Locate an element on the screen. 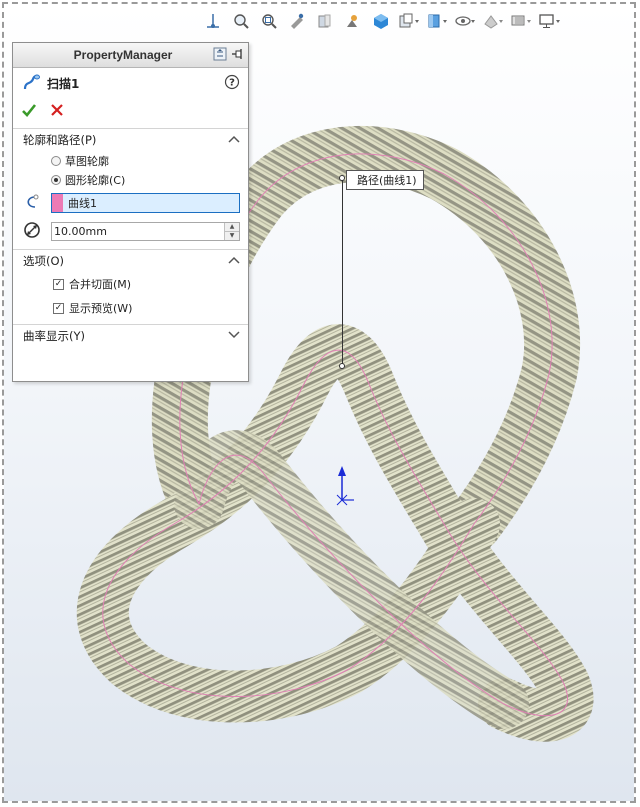 The image size is (640, 807). help-icon: ? is located at coordinates (232, 83).